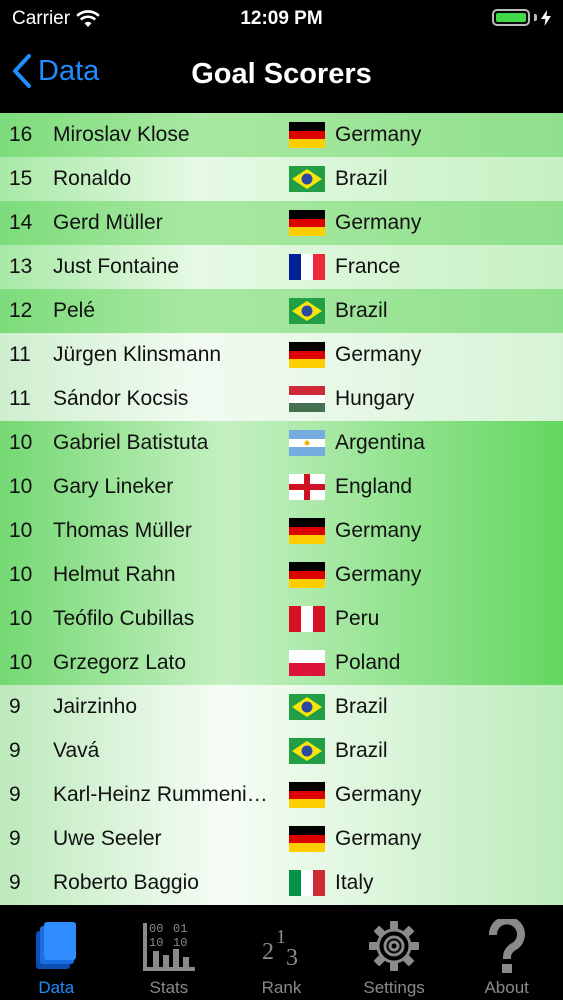  What do you see at coordinates (307, 487) in the screenshot?
I see `england-flag-icon` at bounding box center [307, 487].